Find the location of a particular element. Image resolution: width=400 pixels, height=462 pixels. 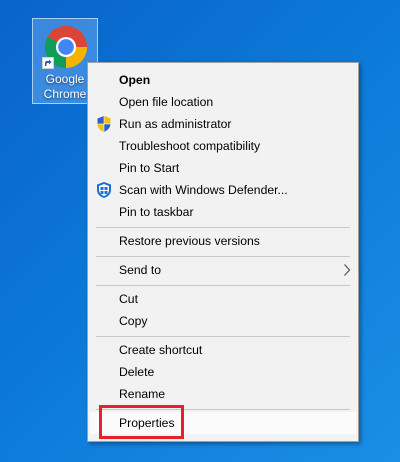

menu-item-send-to: Send to is located at coordinates (223, 270).